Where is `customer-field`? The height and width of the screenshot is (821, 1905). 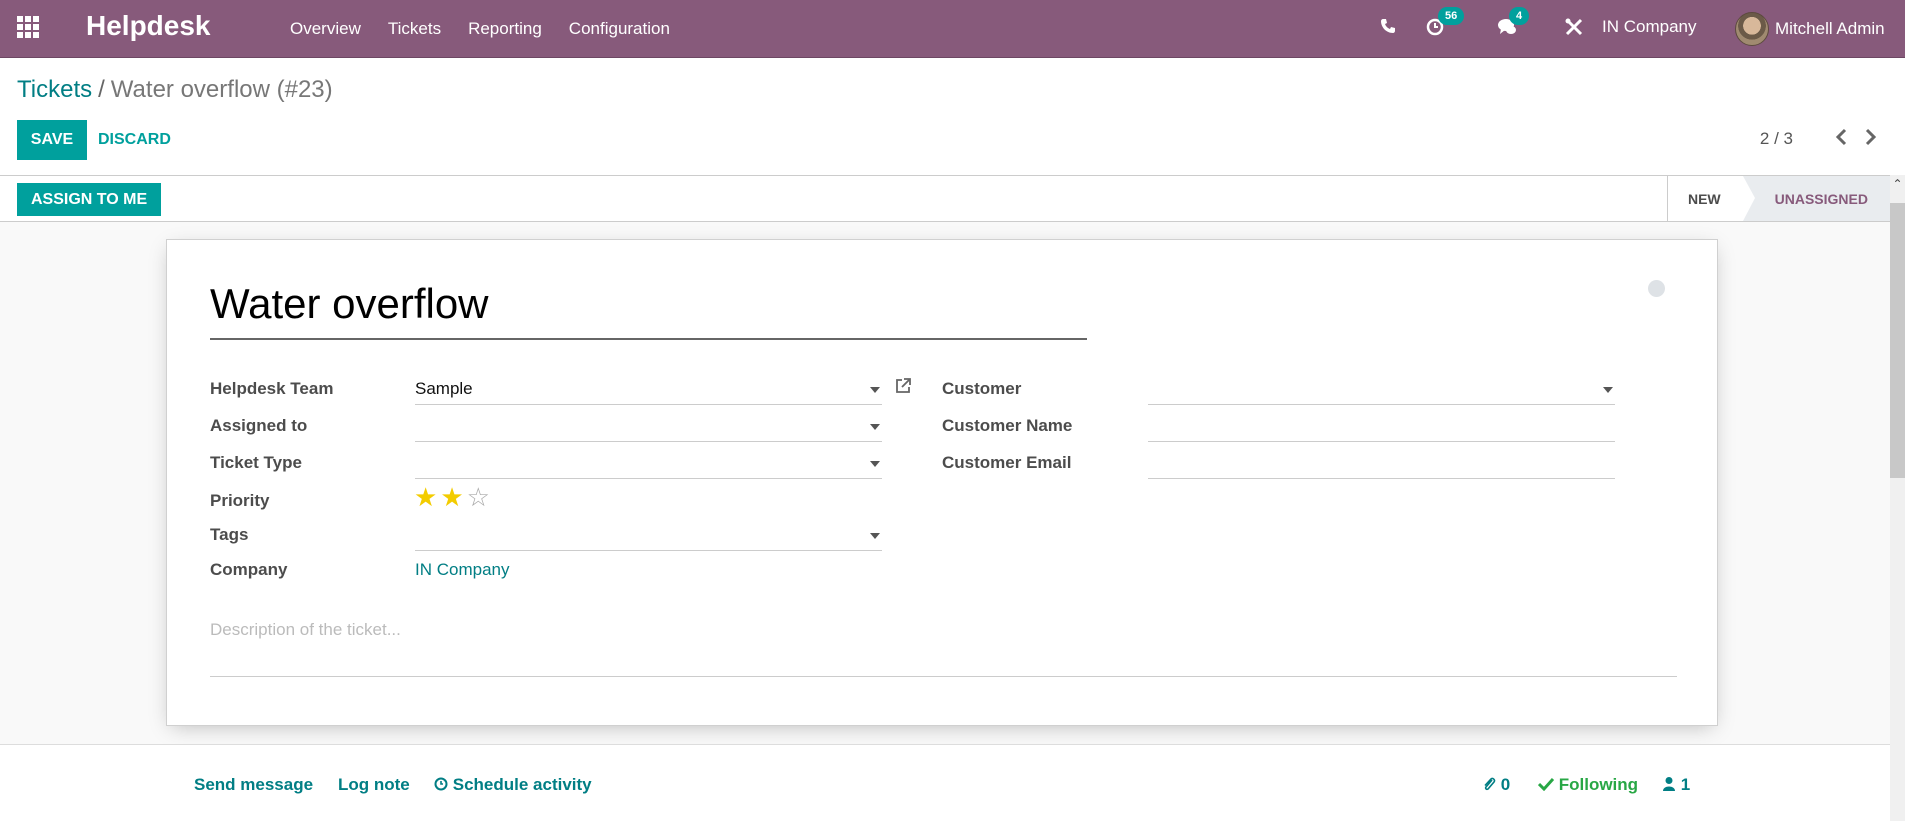 customer-field is located at coordinates (1381, 390).